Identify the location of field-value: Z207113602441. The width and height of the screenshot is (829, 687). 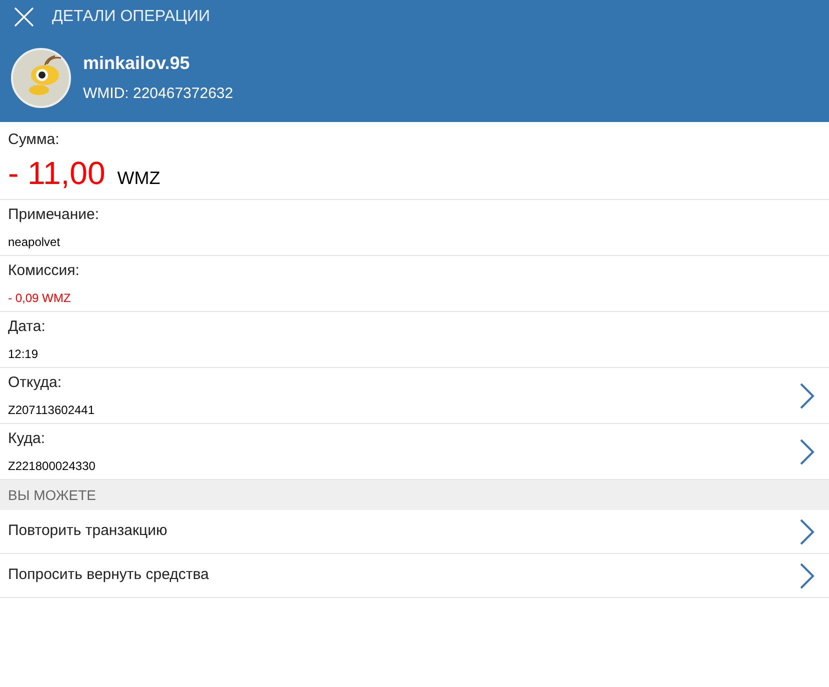
(52, 410).